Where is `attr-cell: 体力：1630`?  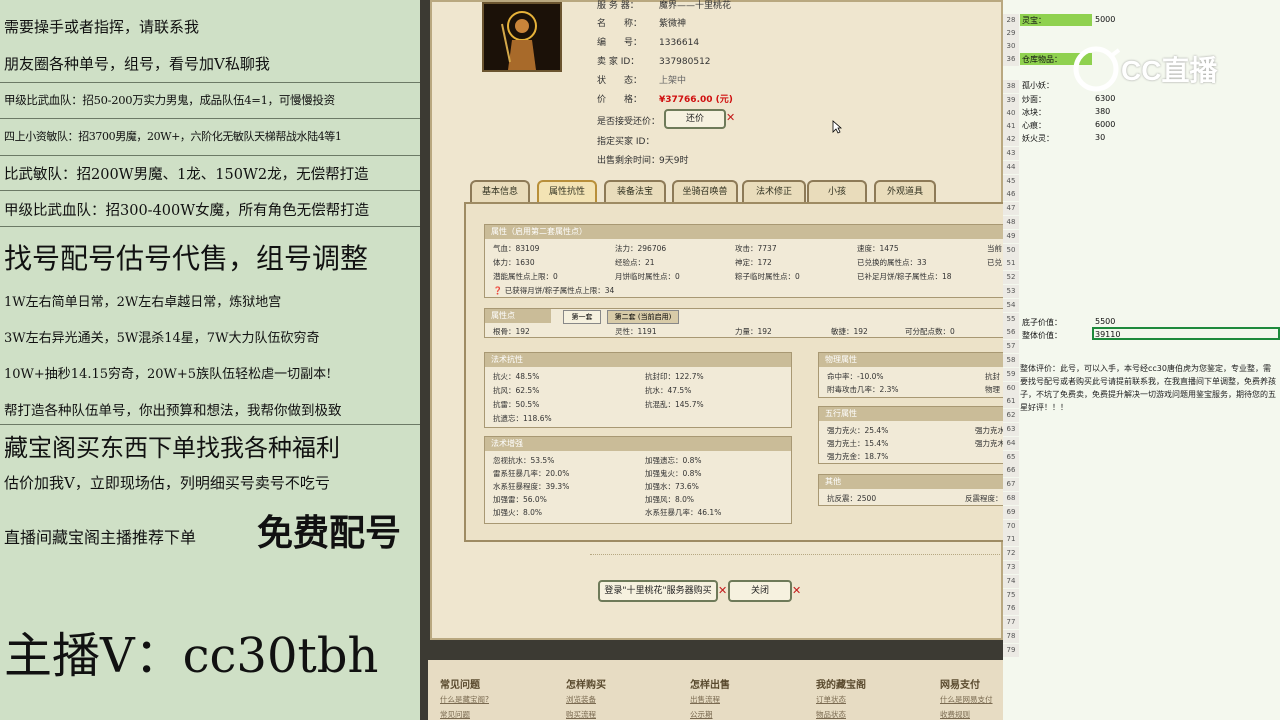 attr-cell: 体力：1630 is located at coordinates (514, 262).